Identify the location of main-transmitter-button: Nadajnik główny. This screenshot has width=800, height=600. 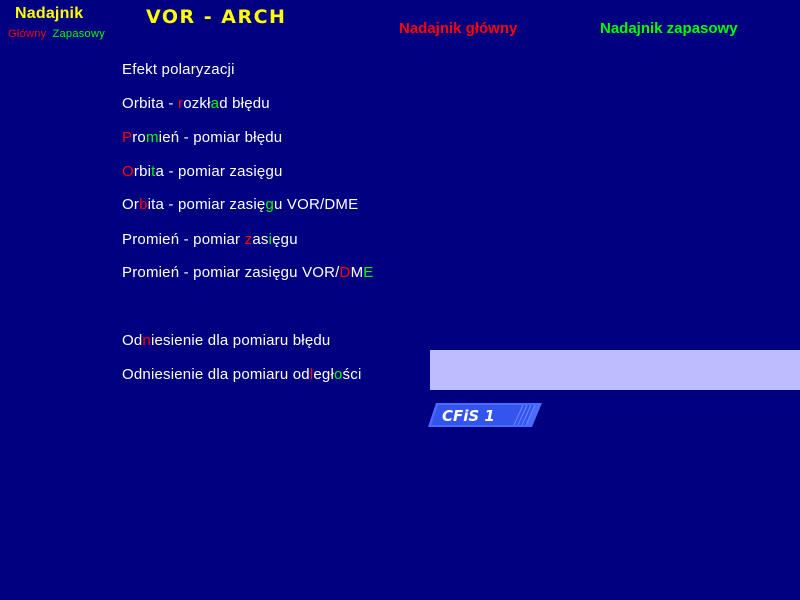
(458, 28).